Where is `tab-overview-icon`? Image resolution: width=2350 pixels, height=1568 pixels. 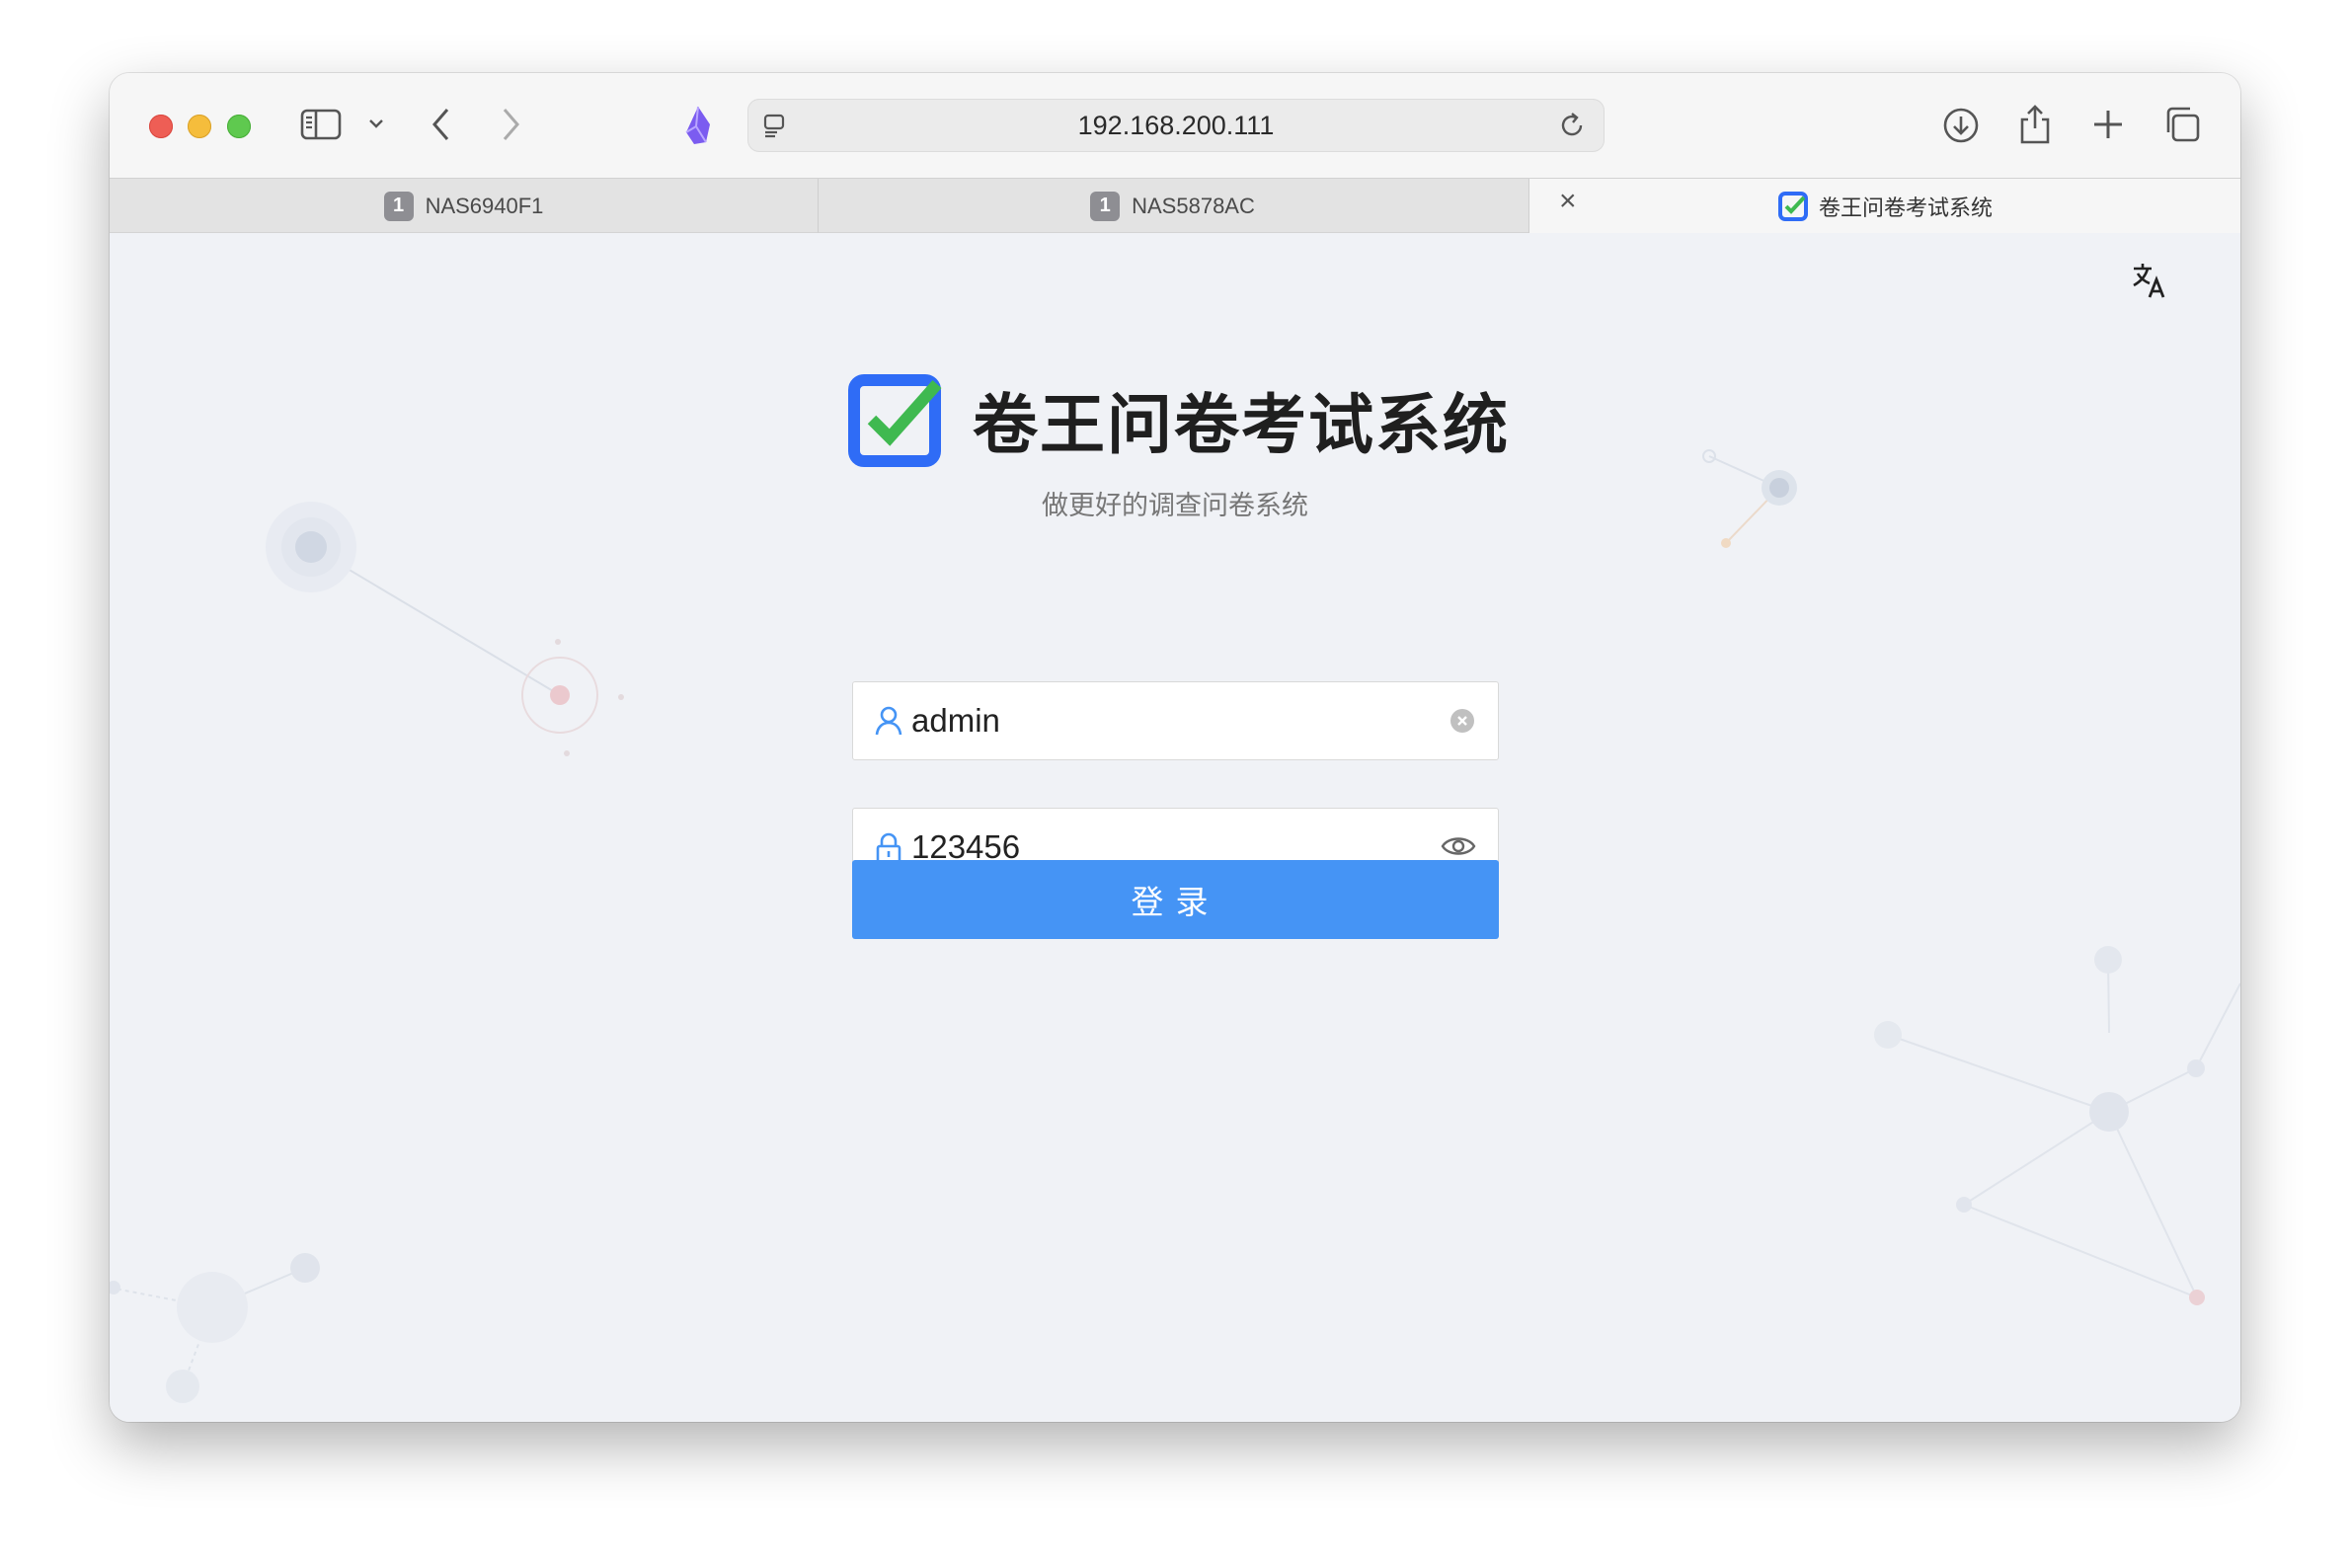 tab-overview-icon is located at coordinates (2182, 124).